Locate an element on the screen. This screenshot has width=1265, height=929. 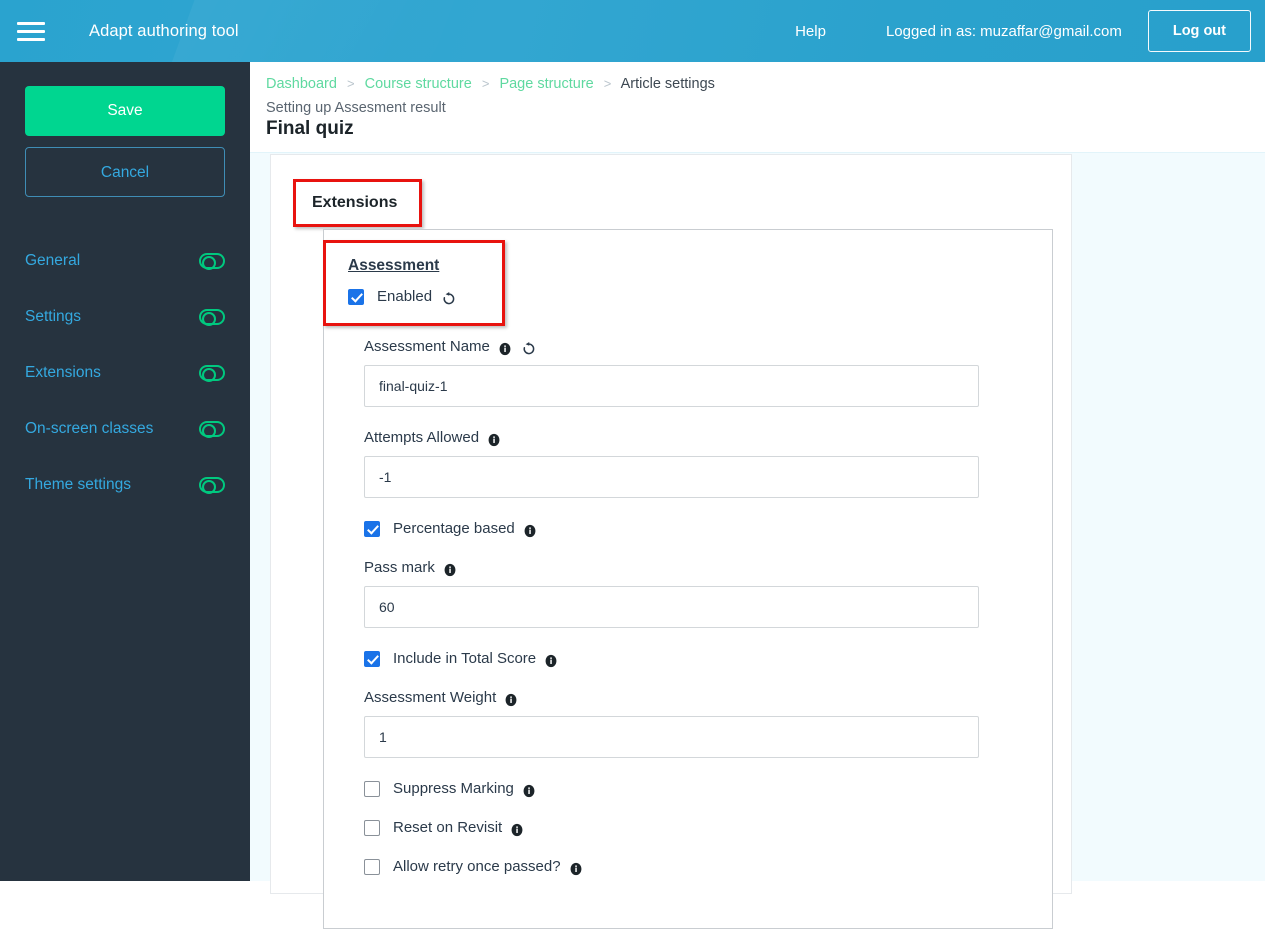
assessment-enabled-group: Assessment Enabled is located at coordinates (414, 283).